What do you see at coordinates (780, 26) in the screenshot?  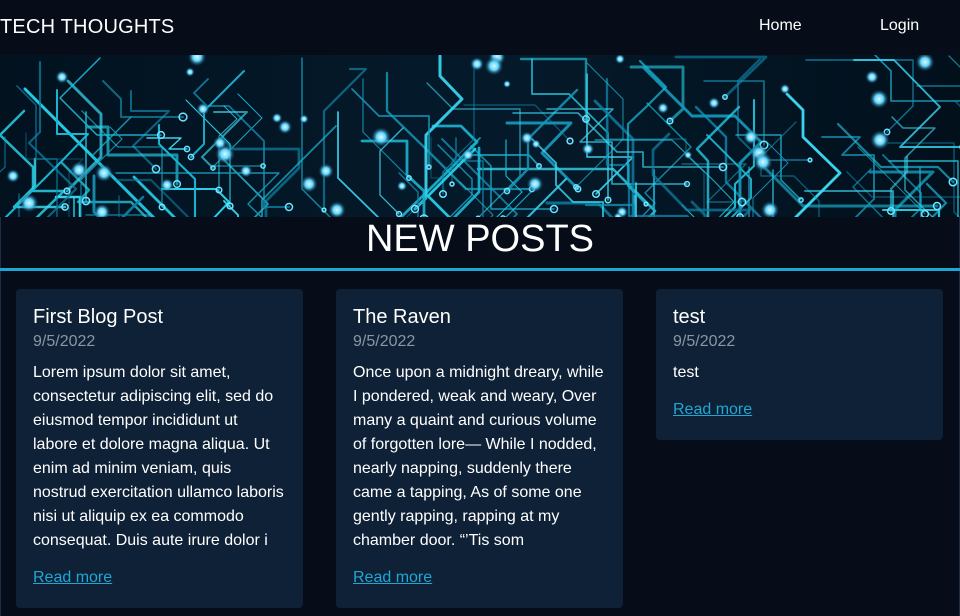 I see `nav-home-link: Home` at bounding box center [780, 26].